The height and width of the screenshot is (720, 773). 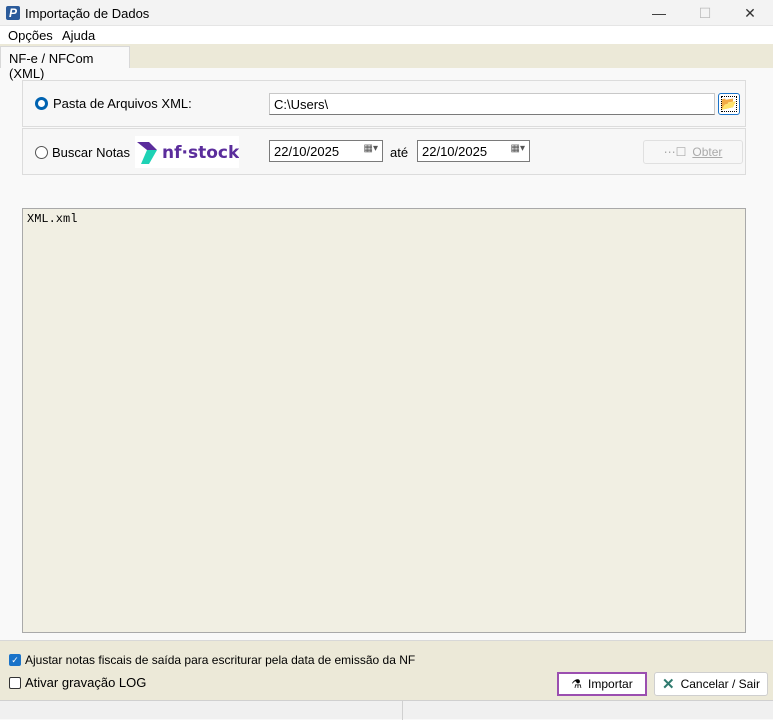 I want to click on cancel-button: ✕ Cancelar / Sair, so click(x=711, y=684).